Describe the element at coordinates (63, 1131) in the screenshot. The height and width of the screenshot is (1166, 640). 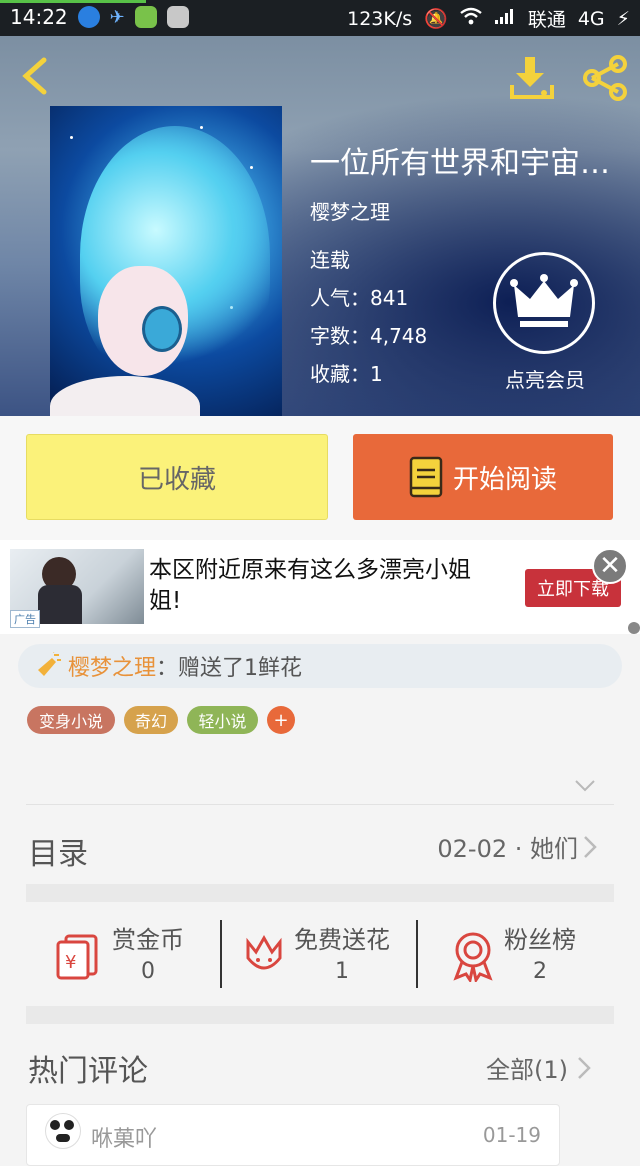
I see `avatar` at that location.